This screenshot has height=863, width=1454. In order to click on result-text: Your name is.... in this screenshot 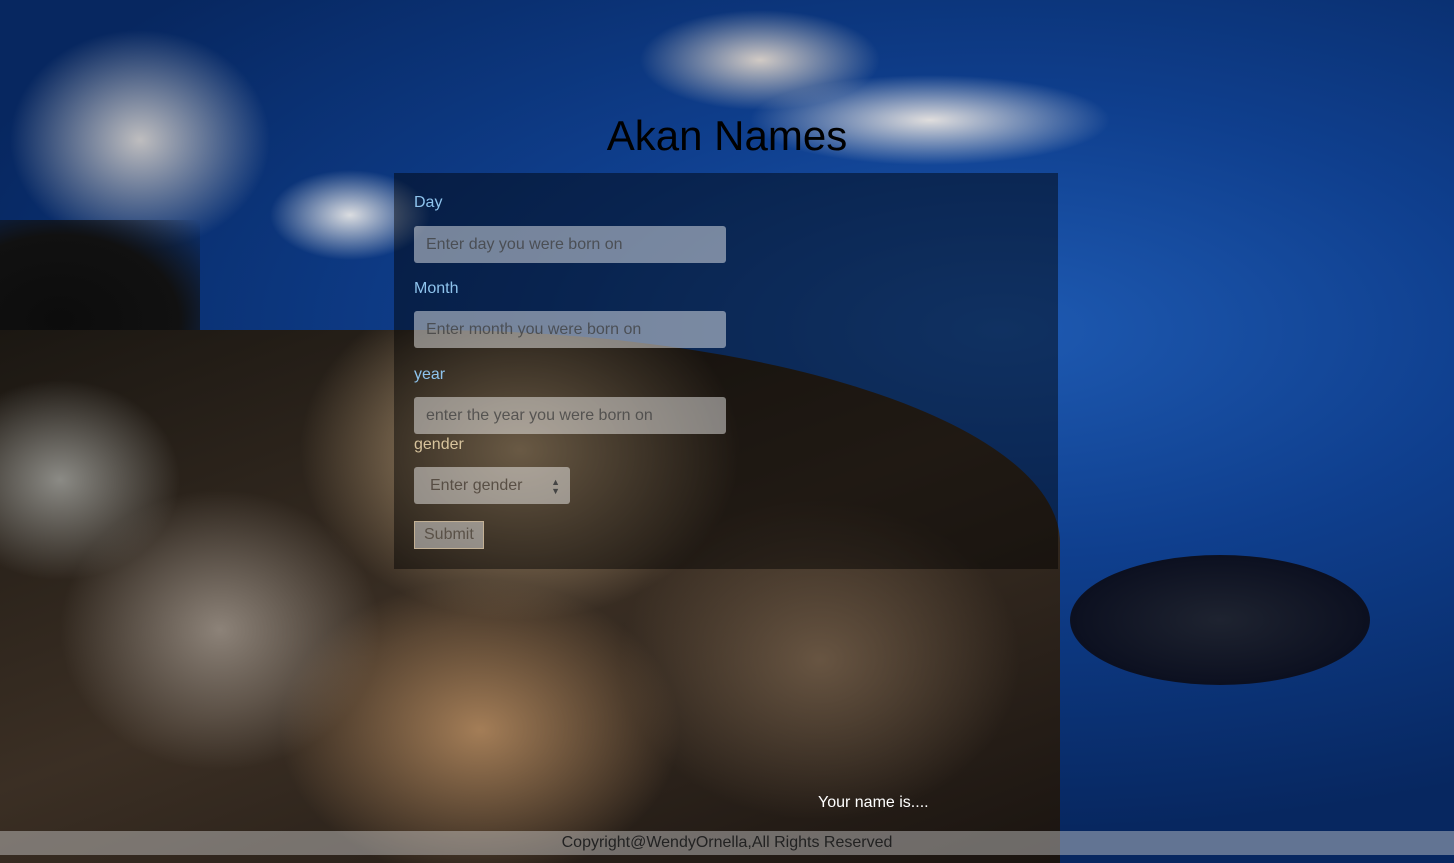, I will do `click(873, 802)`.